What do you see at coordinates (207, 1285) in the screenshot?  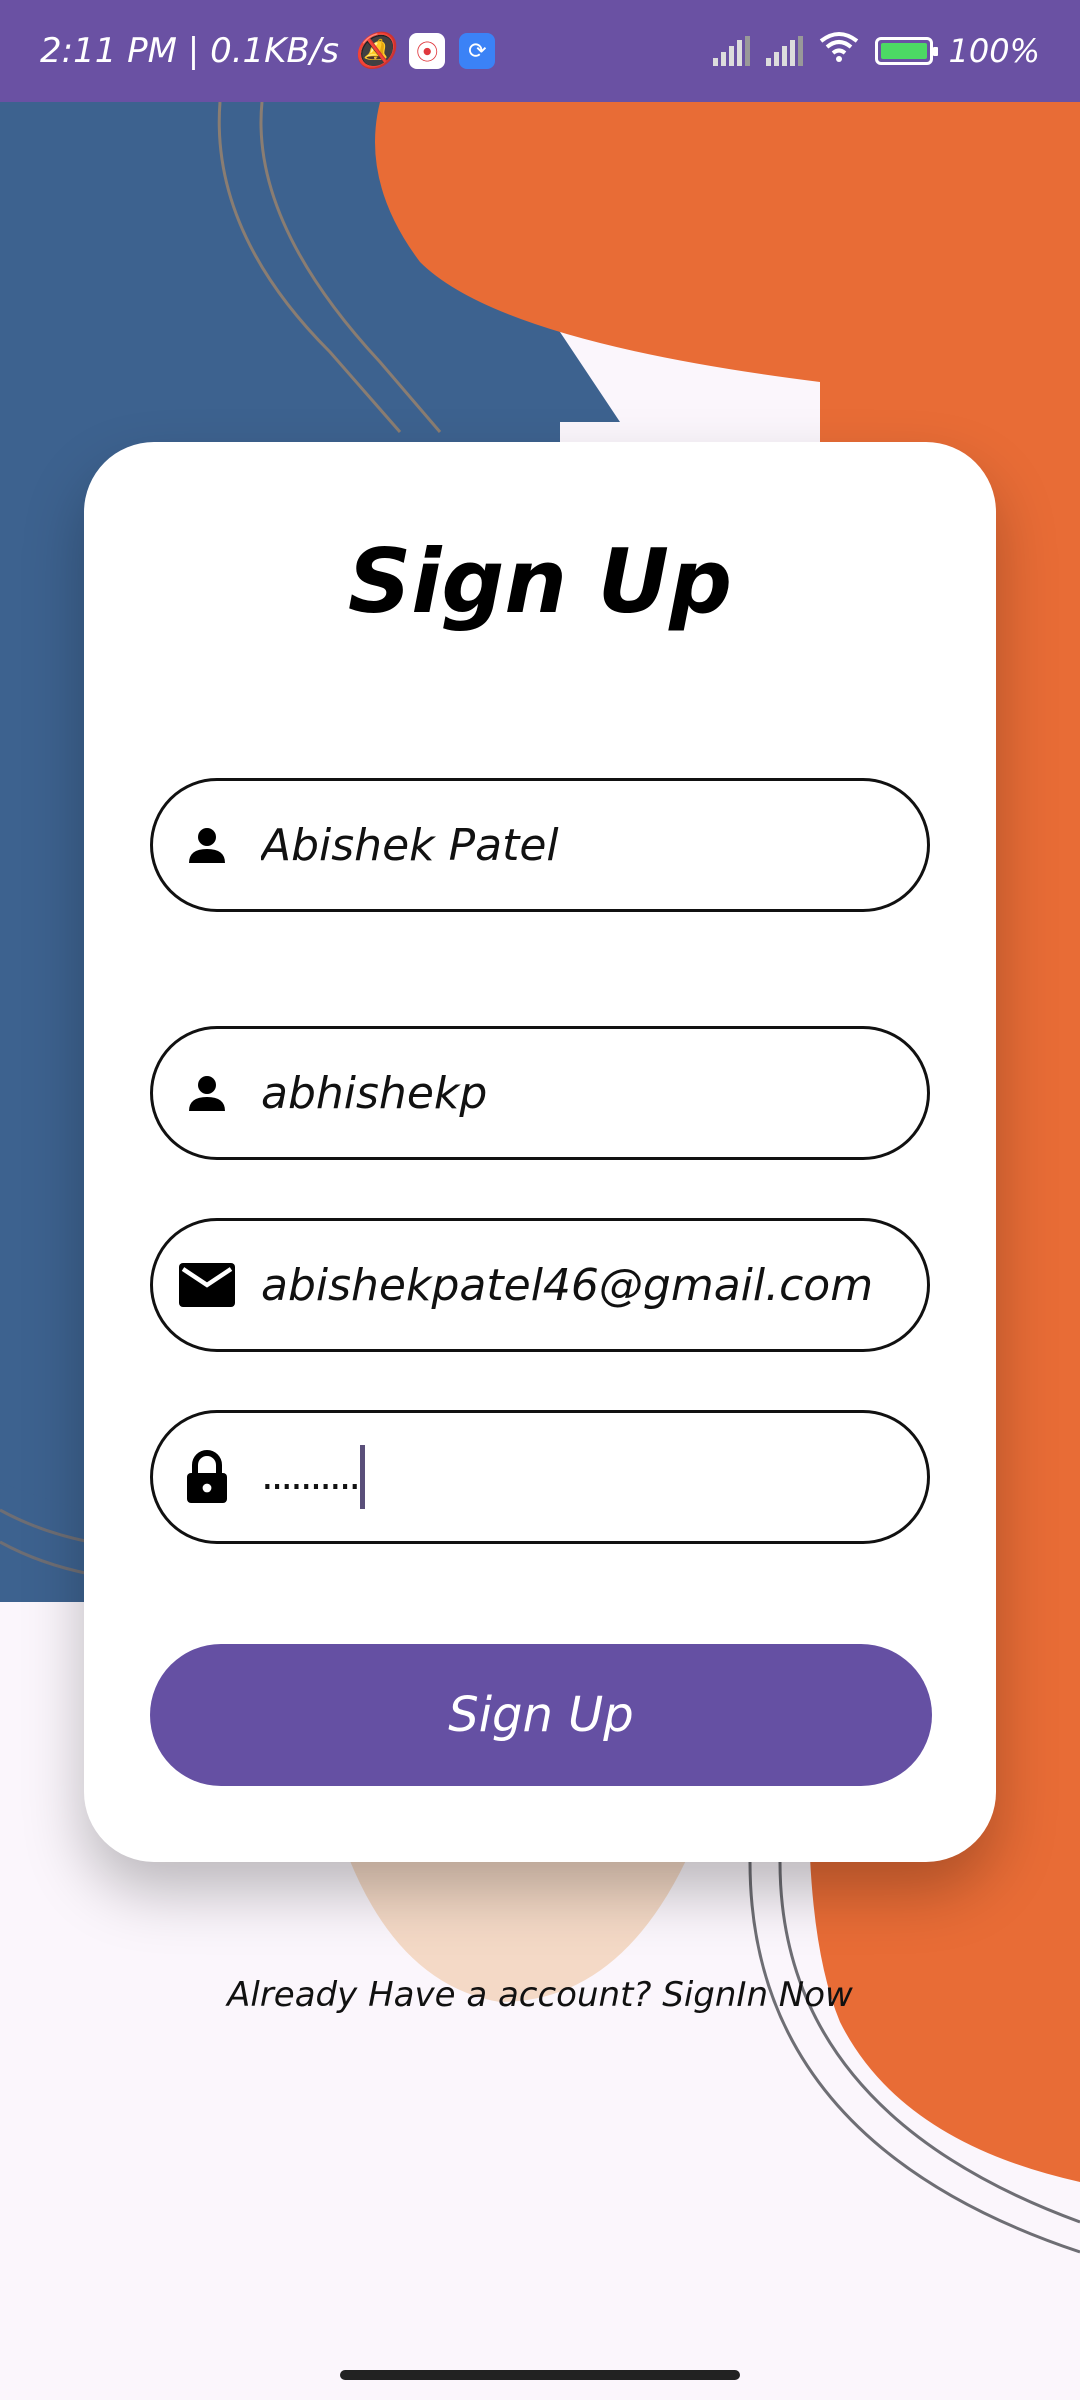 I see `mail-icon` at bounding box center [207, 1285].